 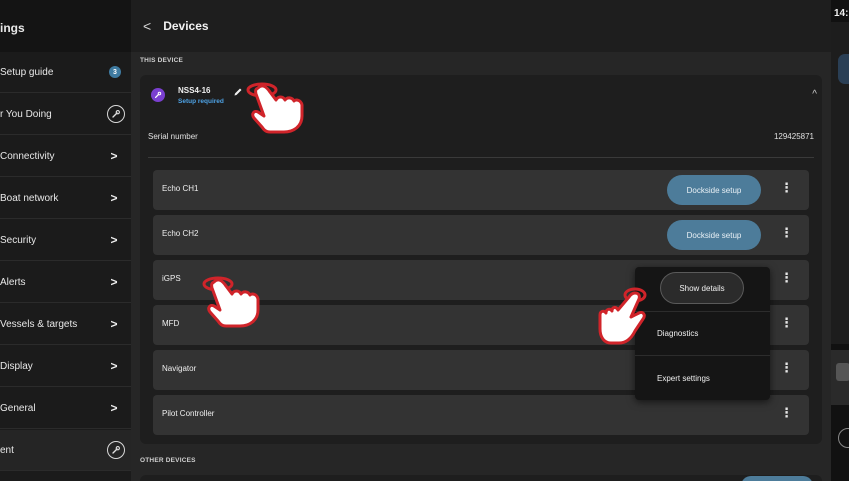 I want to click on sidebar-item-label: Display, so click(x=16, y=366).